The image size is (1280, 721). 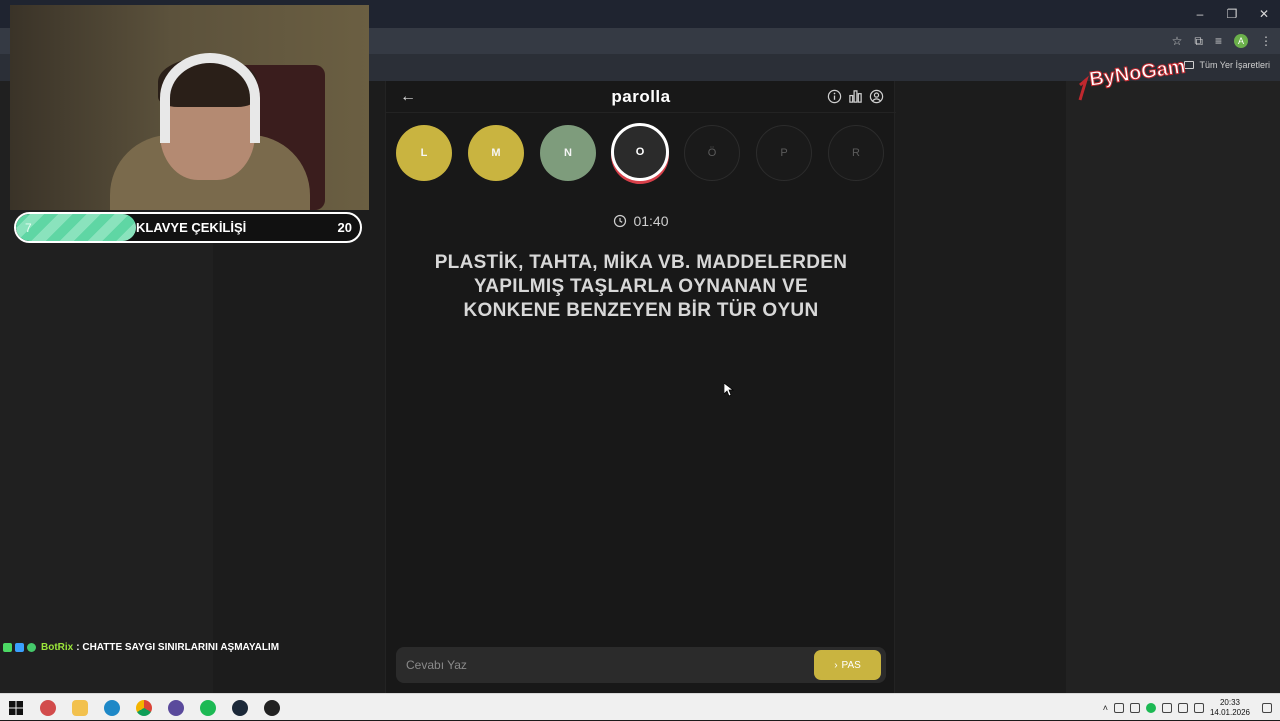 I want to click on chat-username: BotRix, so click(x=57, y=647).